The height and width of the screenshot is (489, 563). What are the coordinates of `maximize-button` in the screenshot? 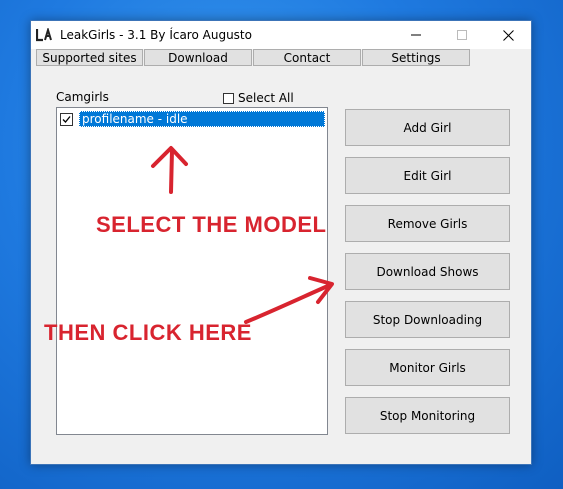 It's located at (462, 35).